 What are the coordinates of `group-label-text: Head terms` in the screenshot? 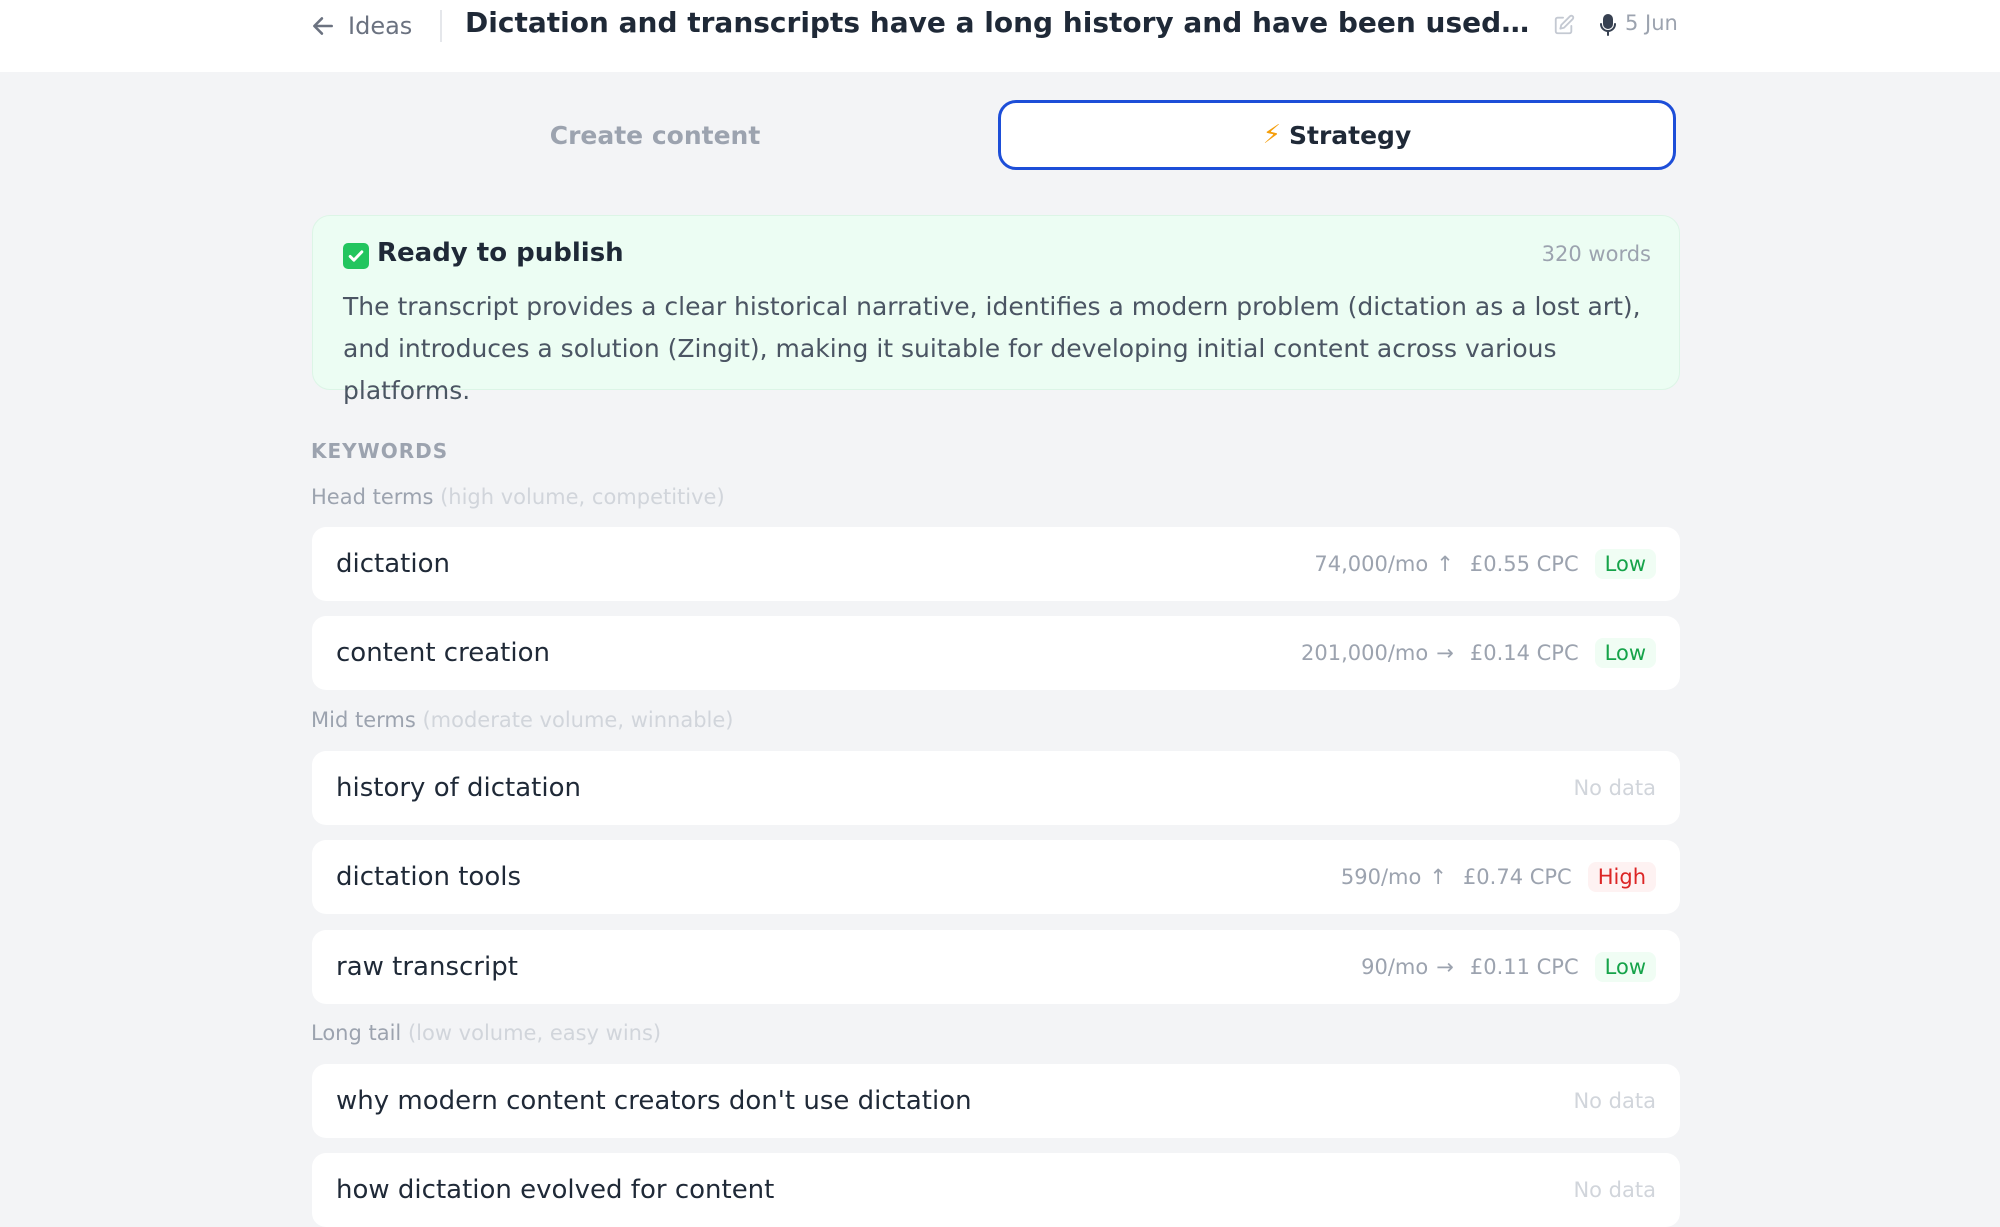 It's located at (372, 497).